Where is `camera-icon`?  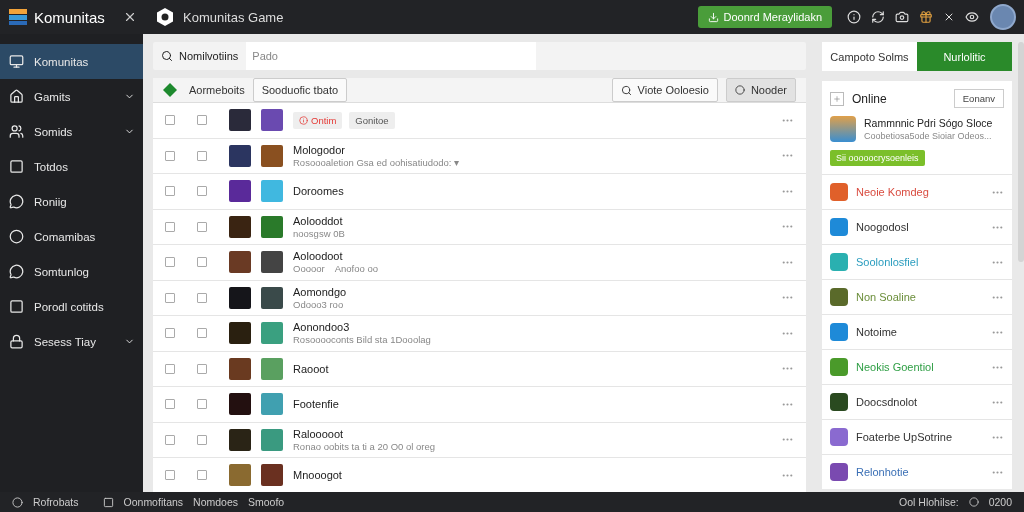
camera-icon is located at coordinates (902, 17).